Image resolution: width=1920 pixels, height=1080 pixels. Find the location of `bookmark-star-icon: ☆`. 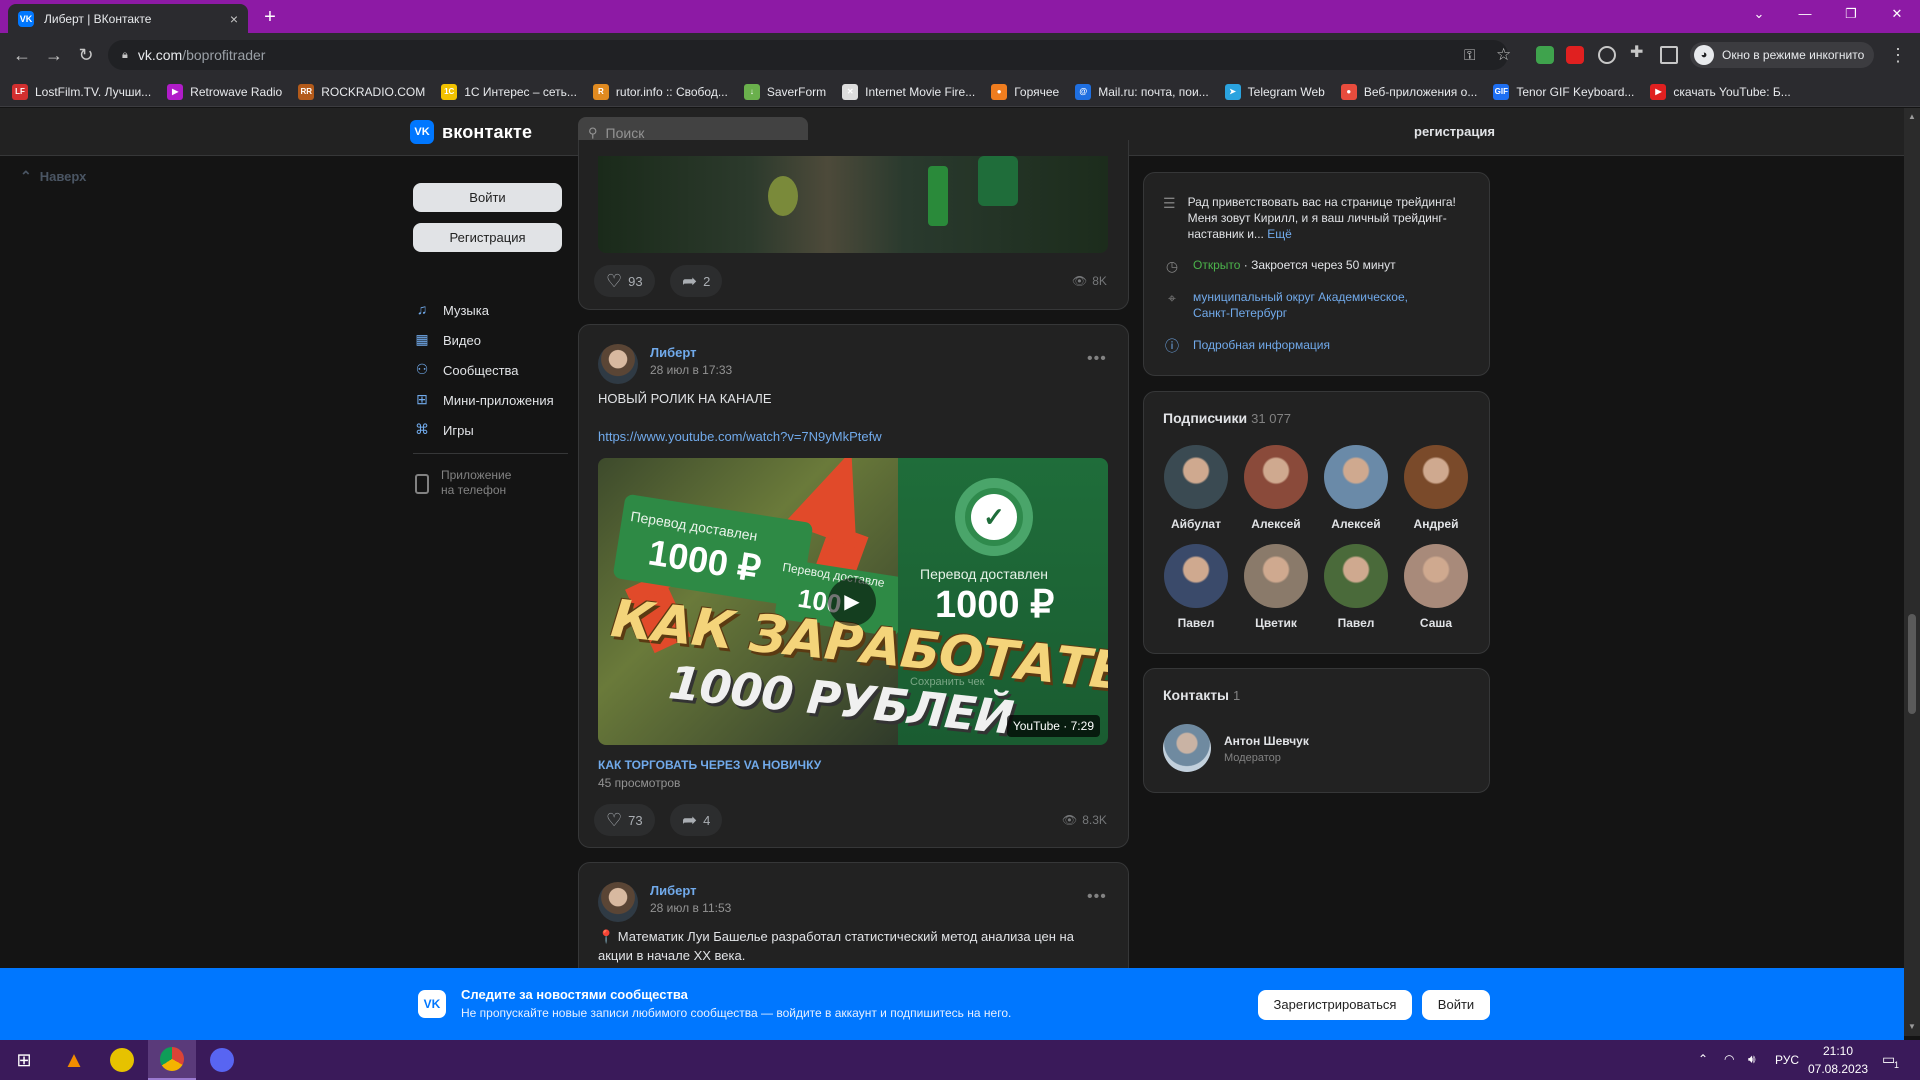

bookmark-star-icon: ☆ is located at coordinates (1503, 55).